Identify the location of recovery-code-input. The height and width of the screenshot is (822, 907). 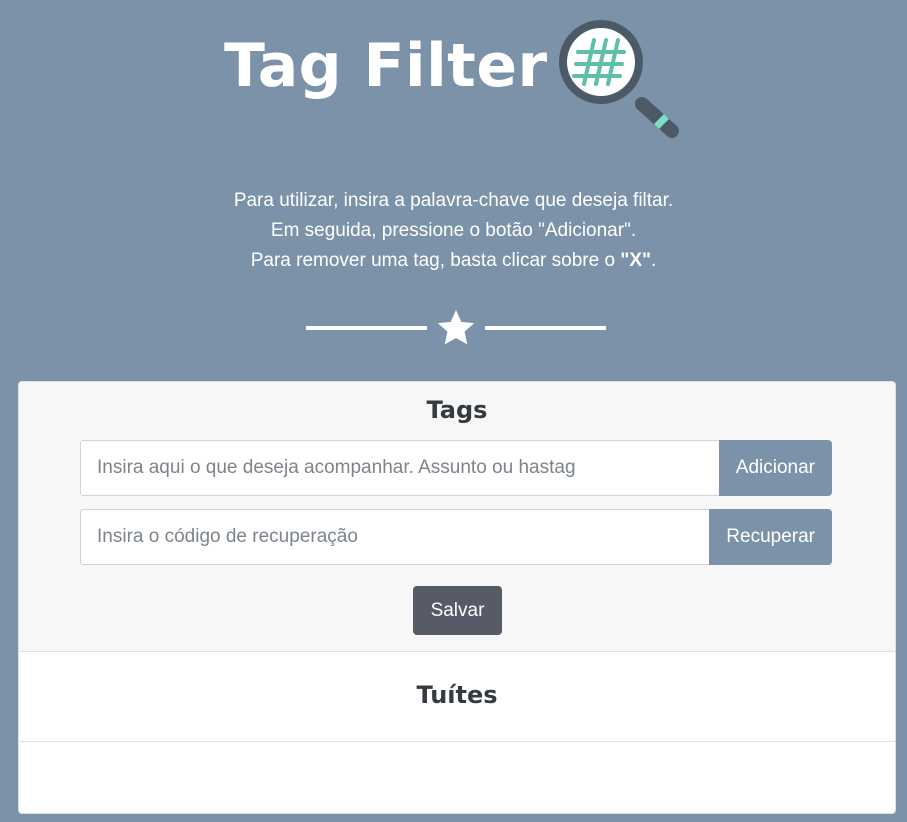
(395, 537).